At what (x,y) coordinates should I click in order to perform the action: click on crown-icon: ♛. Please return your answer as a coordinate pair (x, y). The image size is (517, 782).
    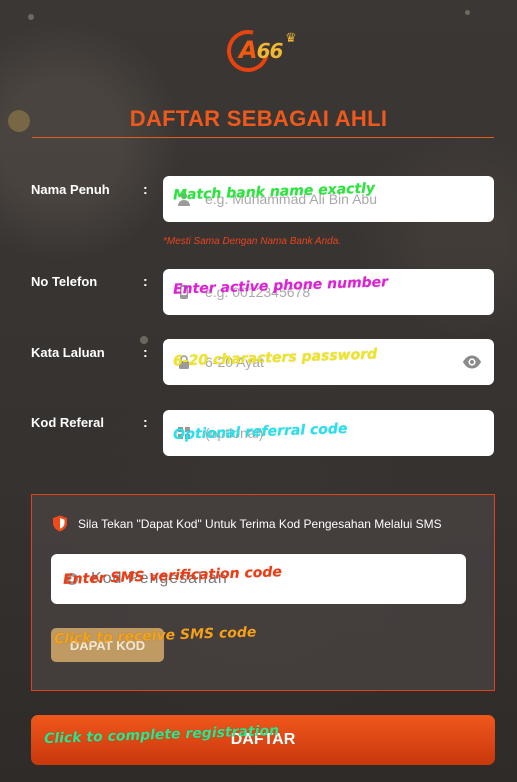
    Looking at the image, I should click on (291, 37).